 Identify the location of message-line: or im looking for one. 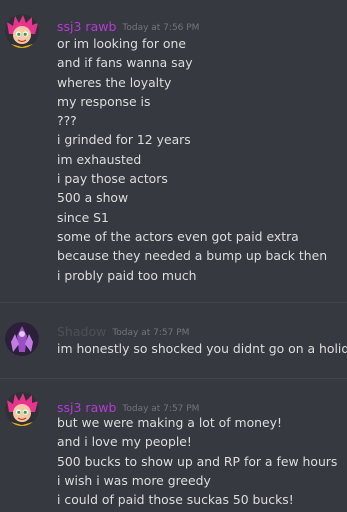
(121, 43).